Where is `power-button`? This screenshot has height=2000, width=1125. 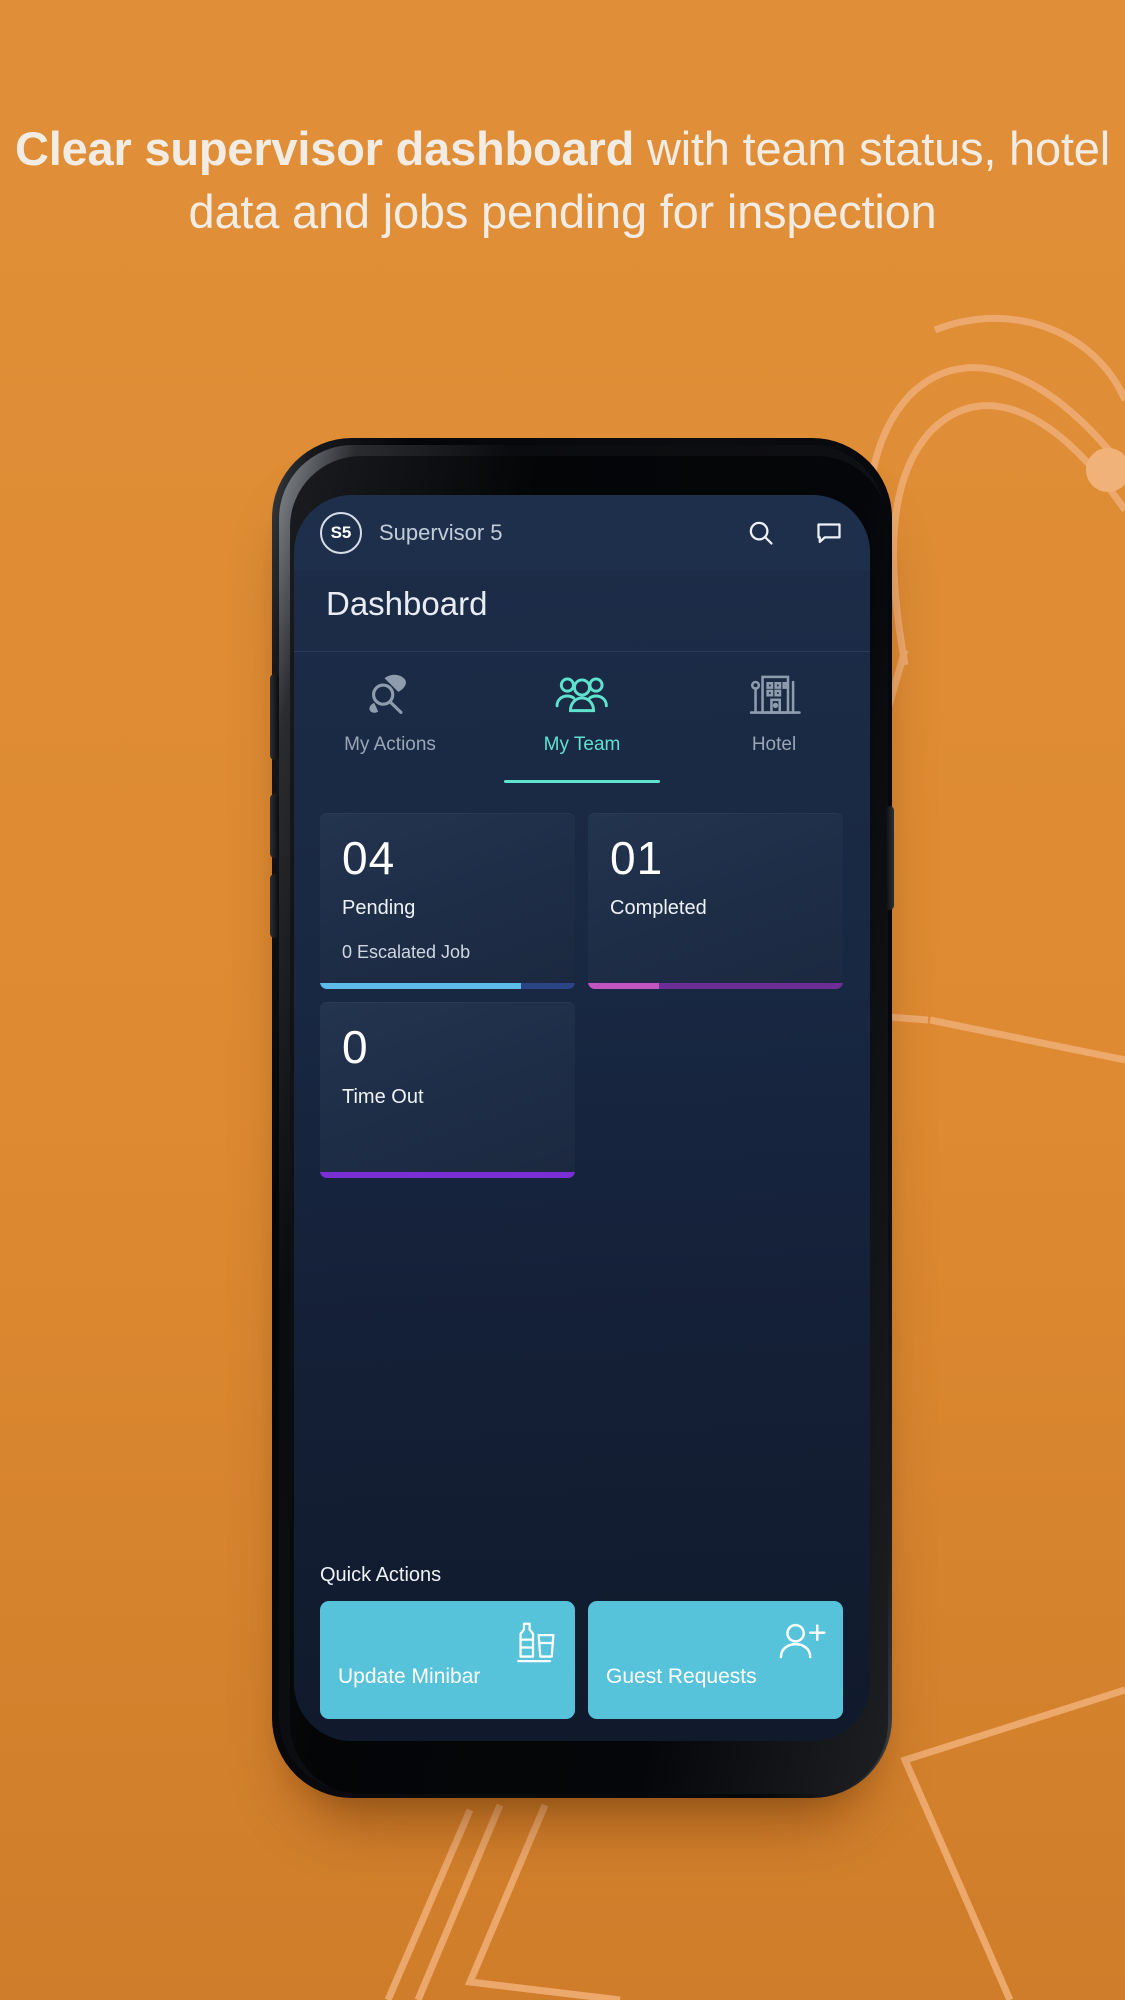
power-button is located at coordinates (889, 858).